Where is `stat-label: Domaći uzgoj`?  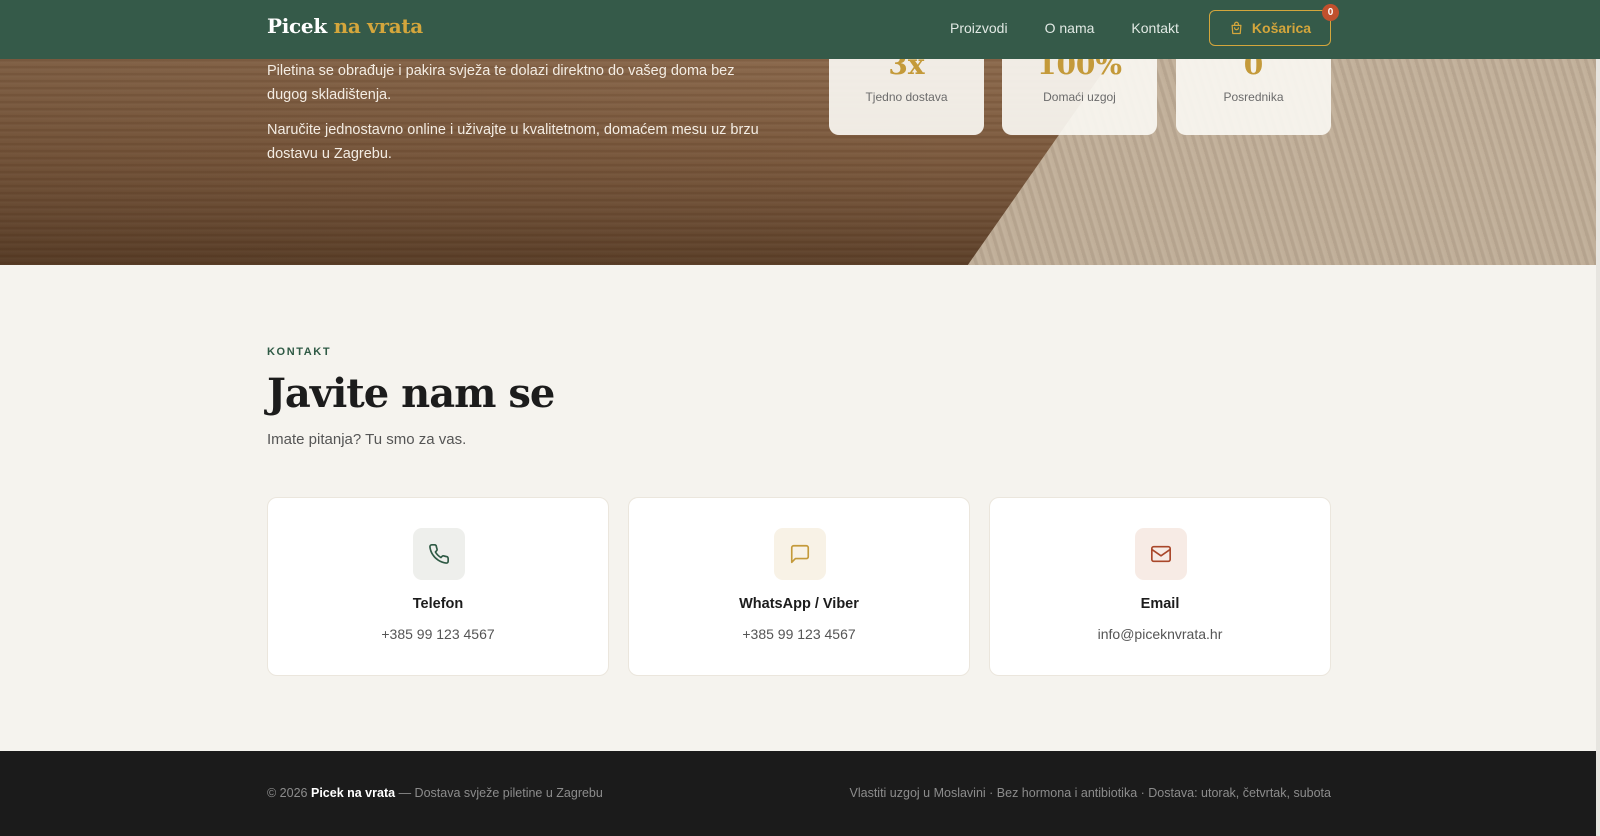
stat-label: Domaći uzgoj is located at coordinates (1079, 97).